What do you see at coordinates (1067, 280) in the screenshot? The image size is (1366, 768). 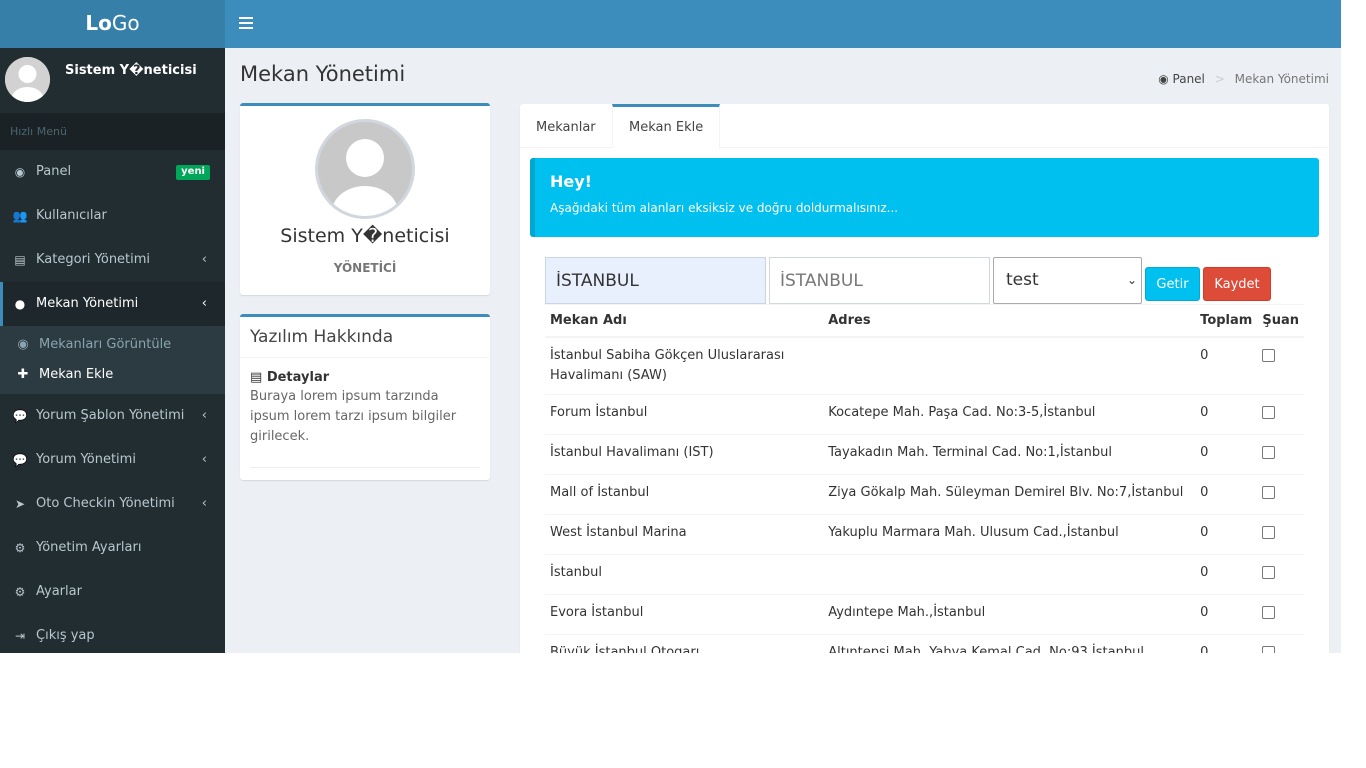 I see `category-select: test ⌄` at bounding box center [1067, 280].